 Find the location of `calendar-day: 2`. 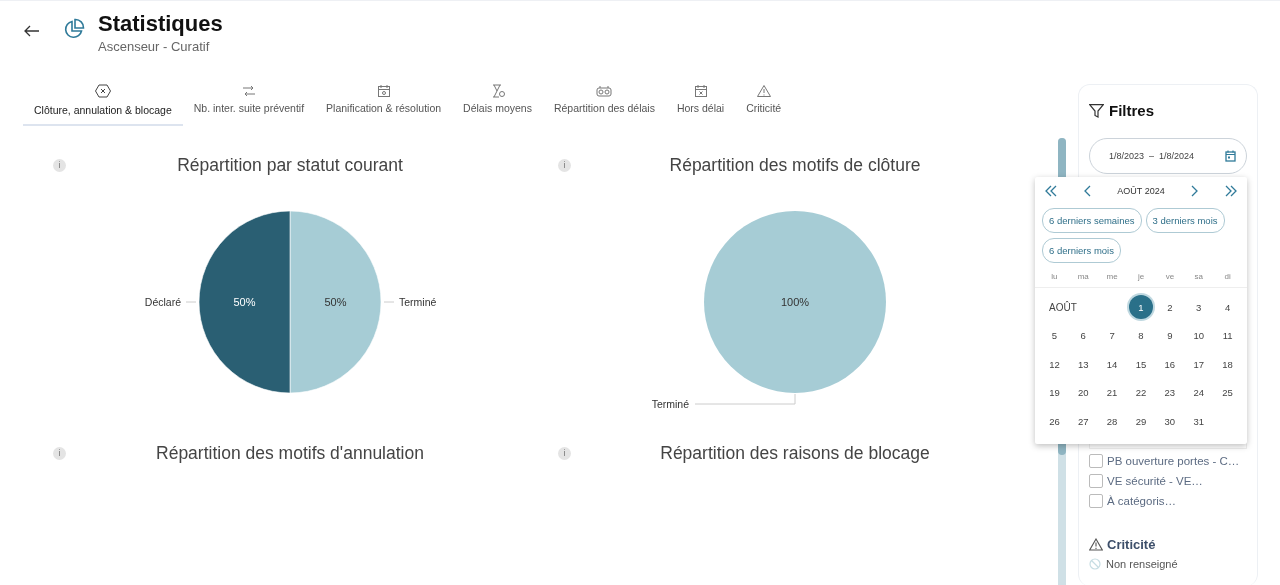

calendar-day: 2 is located at coordinates (1169, 307).